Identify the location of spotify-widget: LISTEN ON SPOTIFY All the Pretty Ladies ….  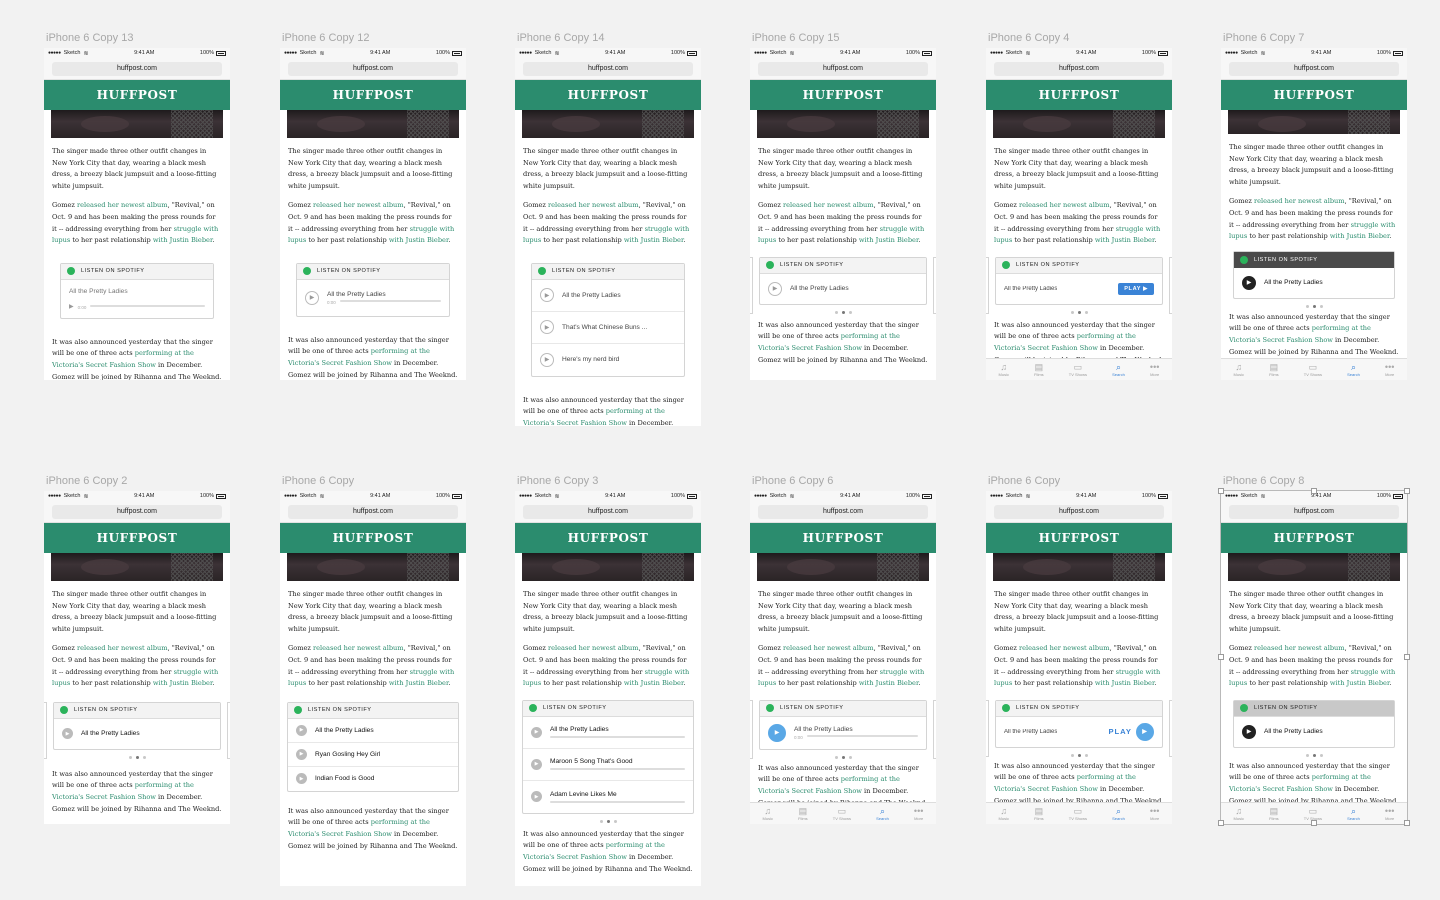
(137, 290).